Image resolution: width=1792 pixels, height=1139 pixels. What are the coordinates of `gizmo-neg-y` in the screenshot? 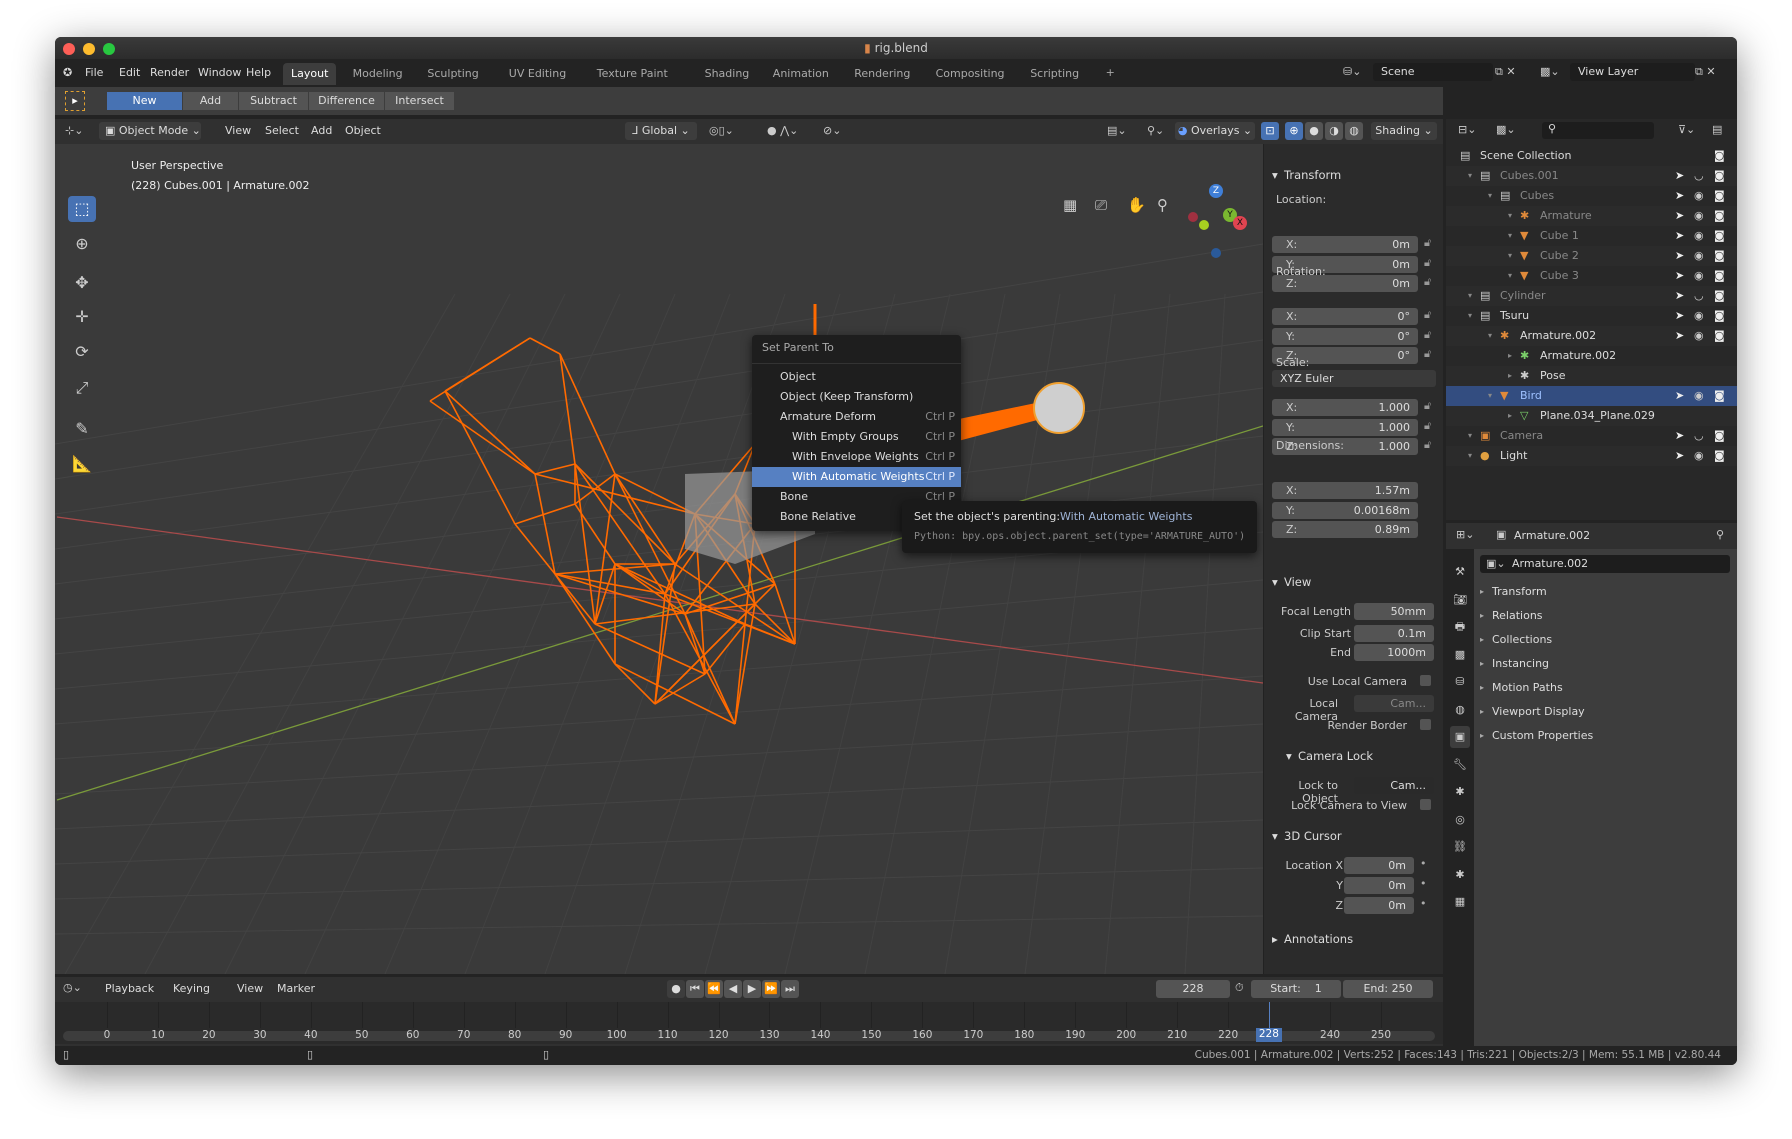 It's located at (1204, 225).